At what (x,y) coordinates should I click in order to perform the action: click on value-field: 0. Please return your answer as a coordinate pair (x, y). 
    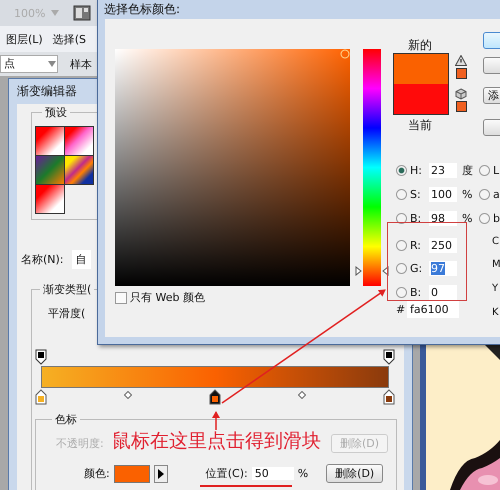
    Looking at the image, I should click on (443, 292).